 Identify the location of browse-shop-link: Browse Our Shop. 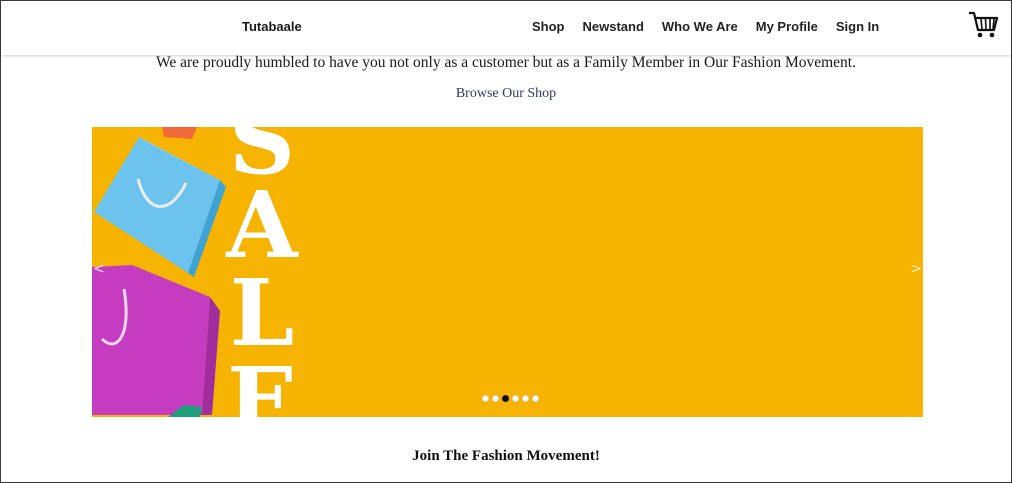
(506, 94).